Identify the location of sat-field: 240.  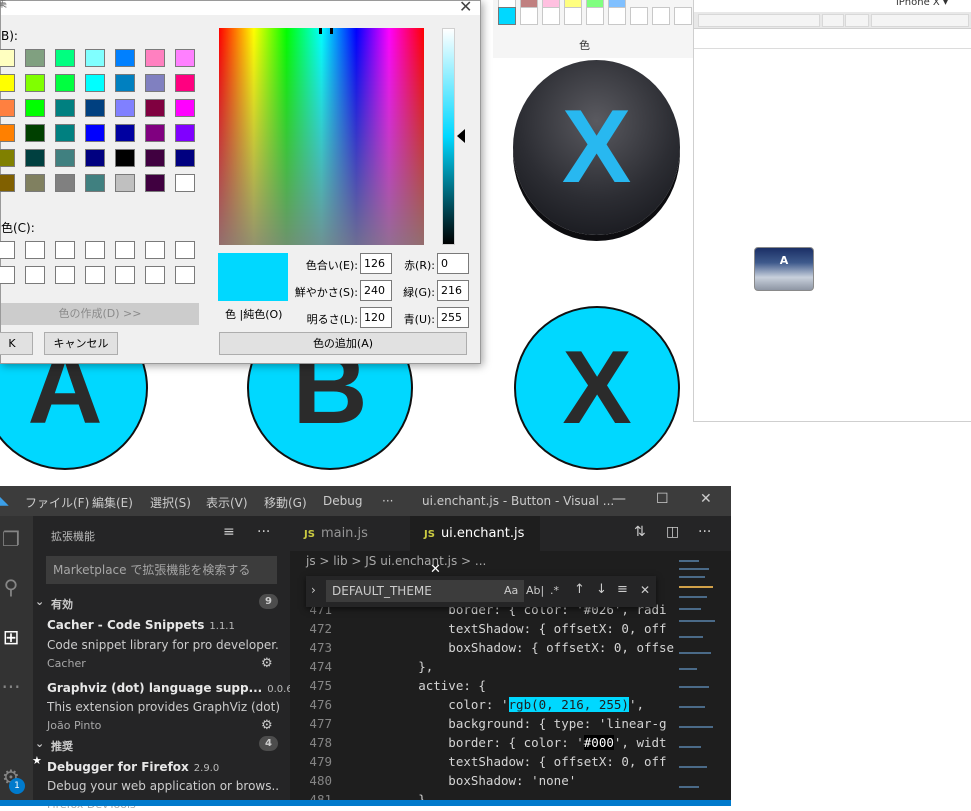
(376, 290).